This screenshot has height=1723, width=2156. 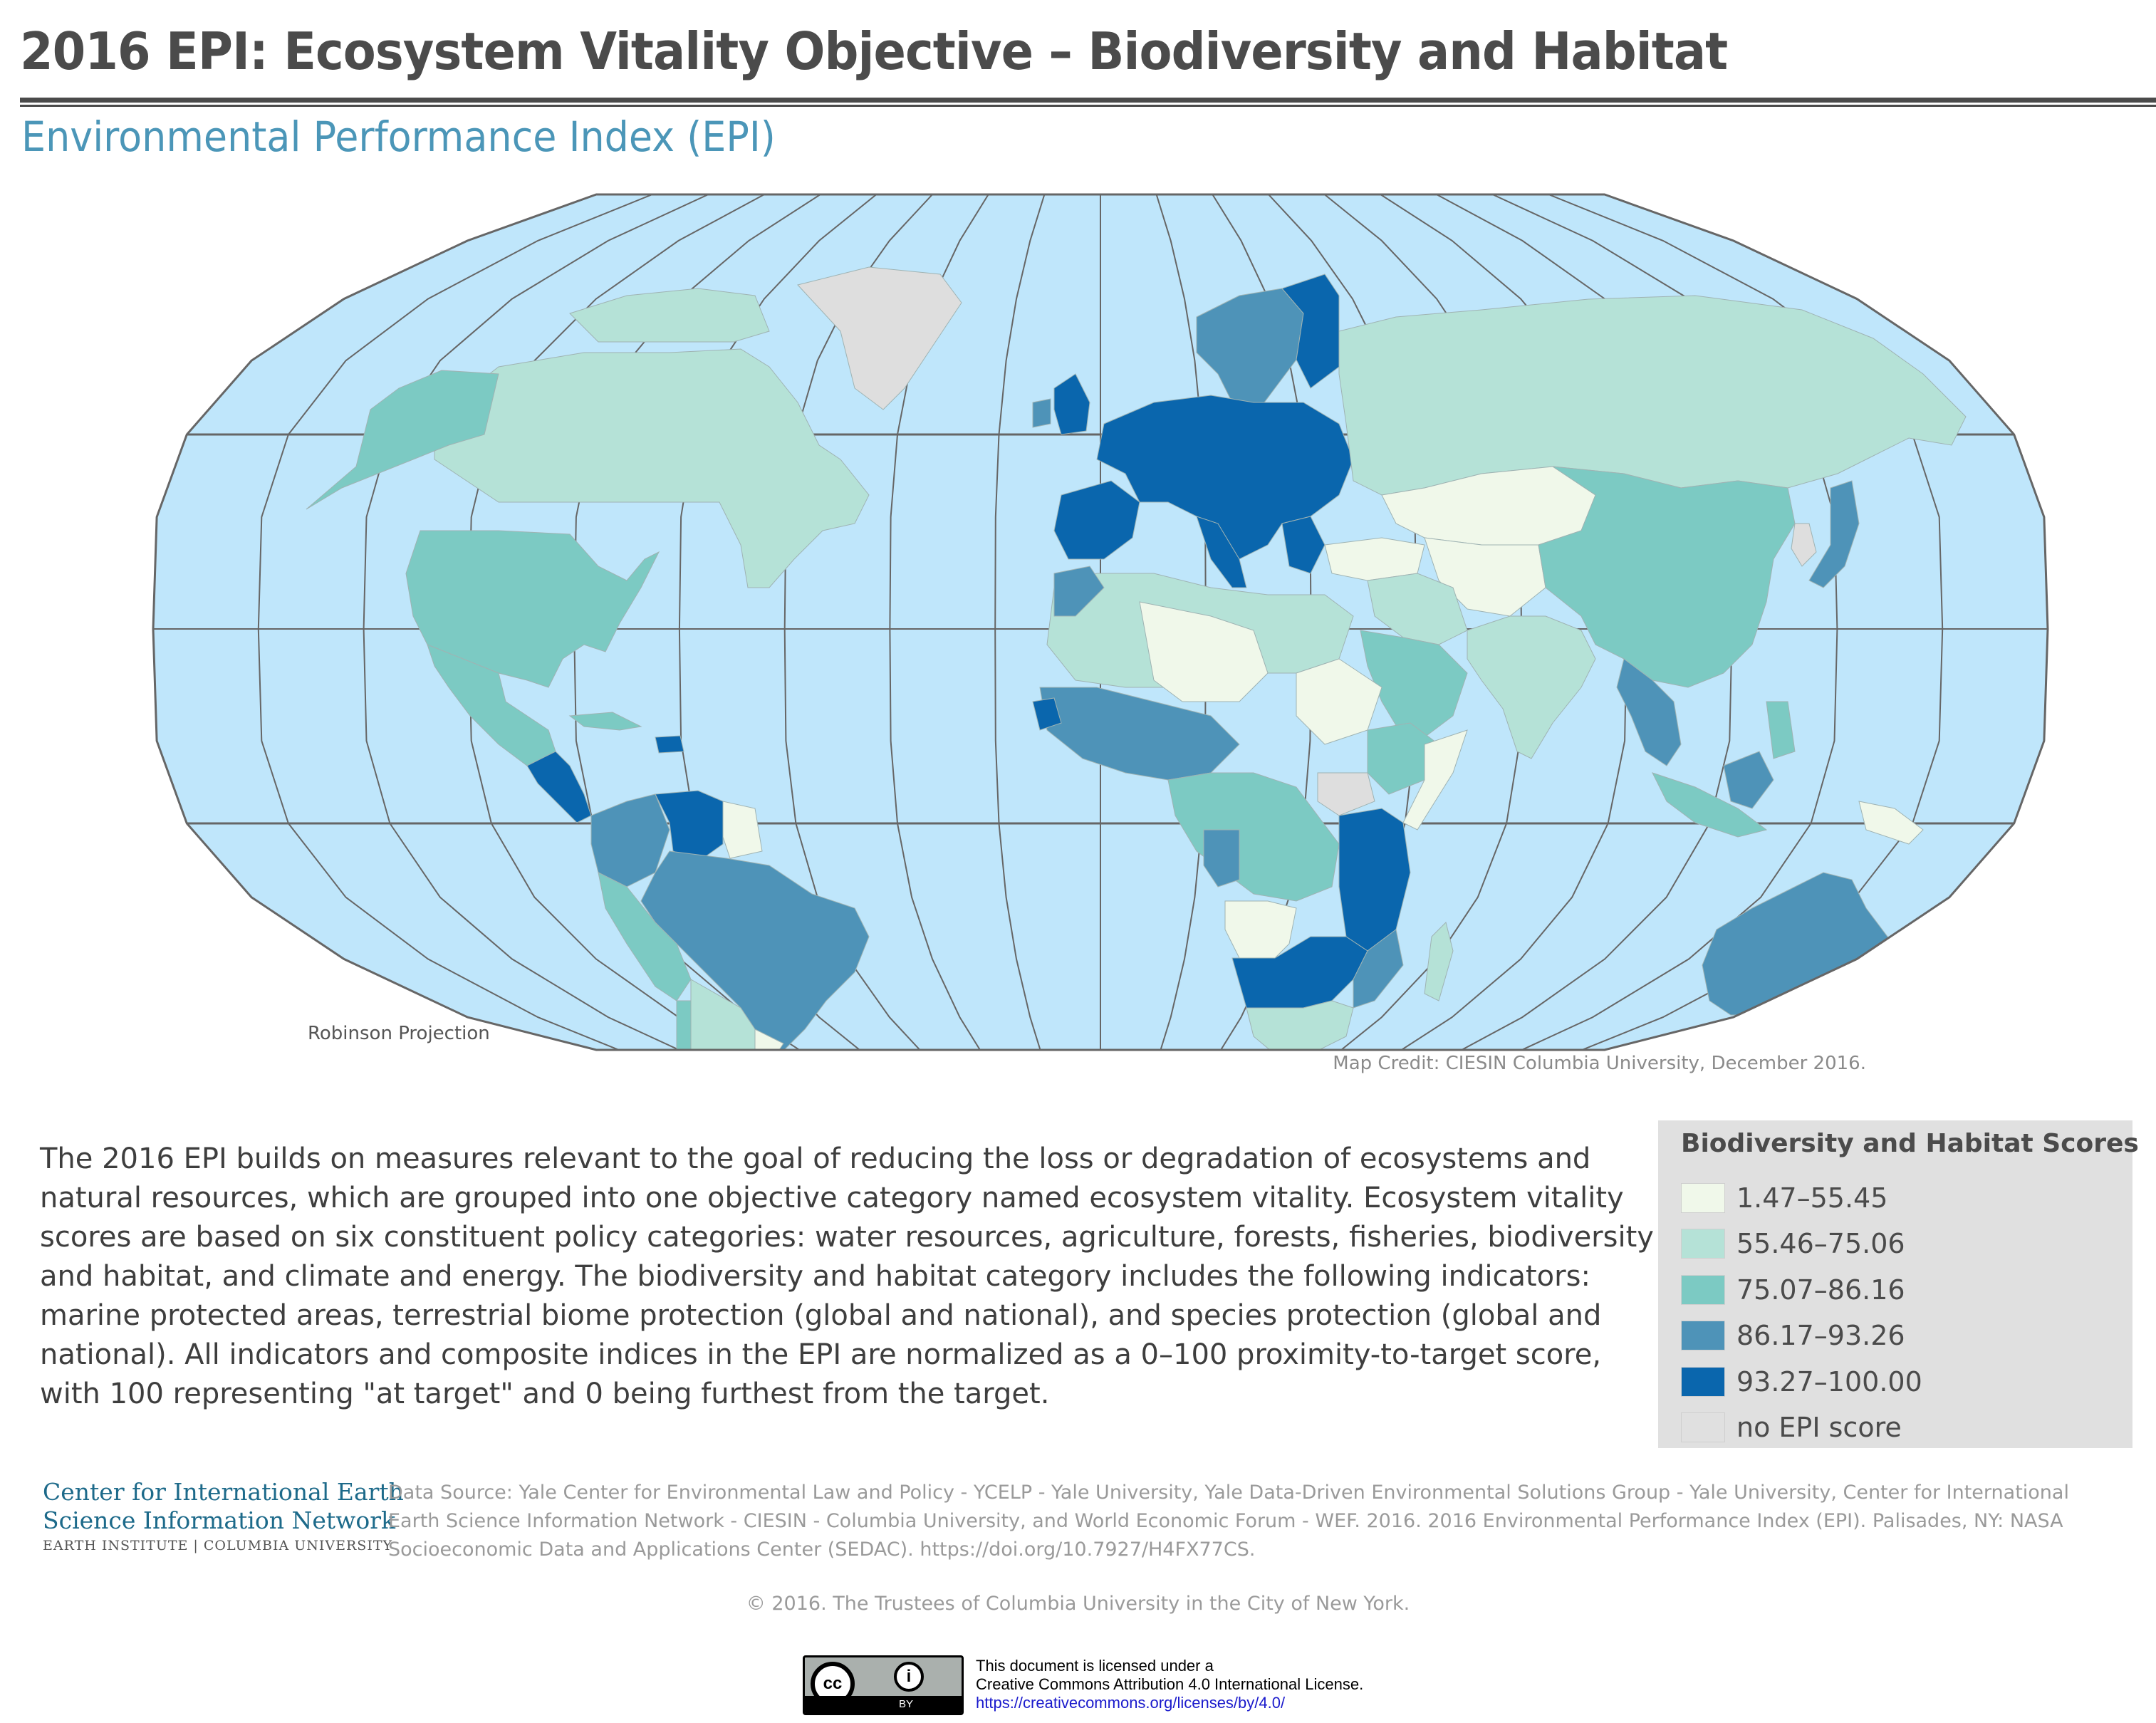 What do you see at coordinates (219, 1520) in the screenshot?
I see `org-name-line2: Science Information Network` at bounding box center [219, 1520].